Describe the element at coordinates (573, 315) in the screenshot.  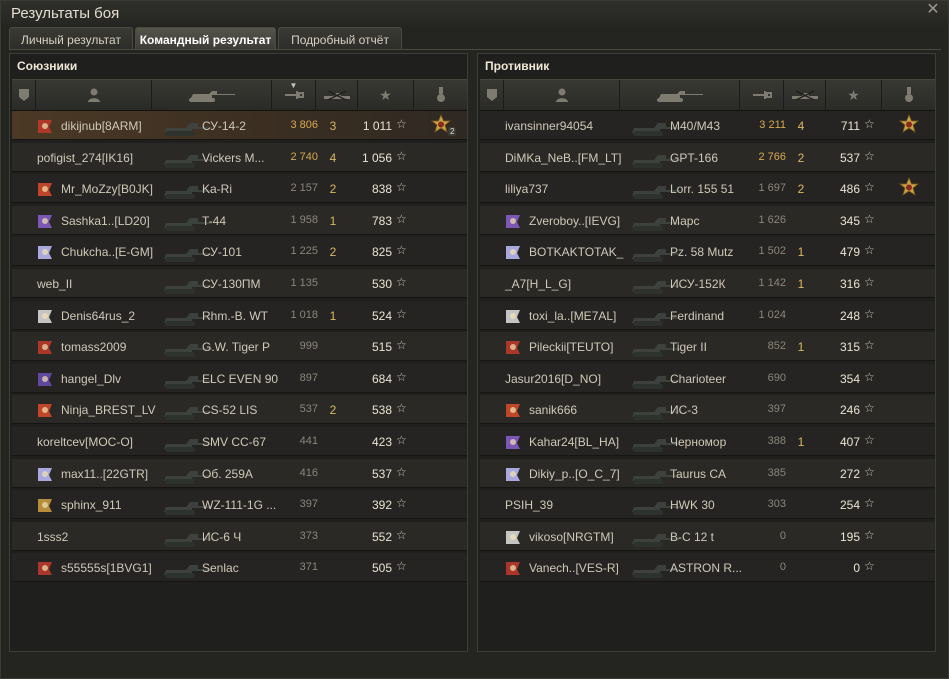
I see `player-name: toxi_la..[ME7AL]` at that location.